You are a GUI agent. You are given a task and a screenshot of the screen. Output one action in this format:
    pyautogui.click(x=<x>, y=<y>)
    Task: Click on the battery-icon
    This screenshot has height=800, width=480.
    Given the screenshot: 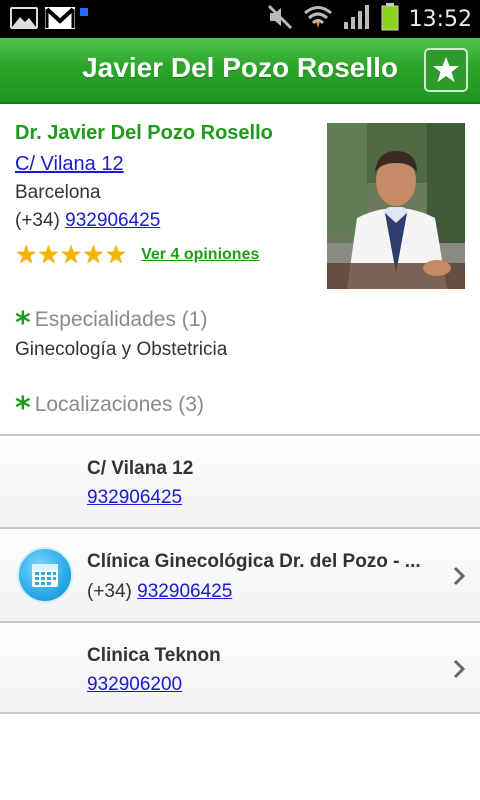 What is the action you would take?
    pyautogui.click(x=390, y=19)
    